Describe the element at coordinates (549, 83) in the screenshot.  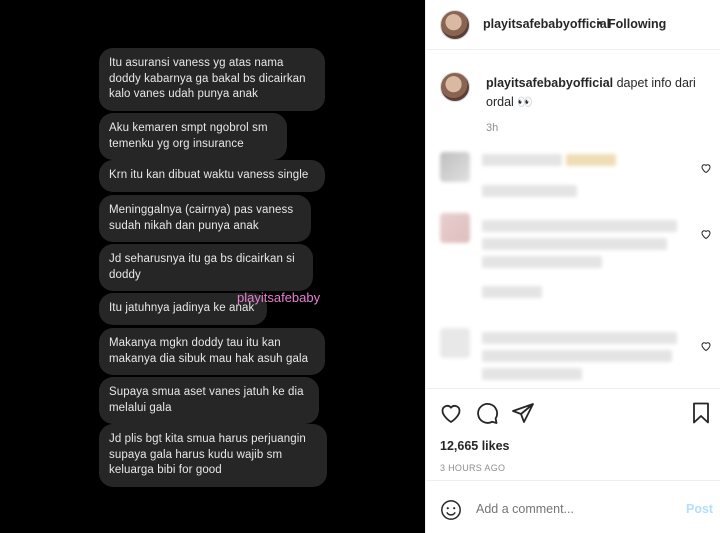
I see `caption-username: playitsafebabyofficial` at that location.